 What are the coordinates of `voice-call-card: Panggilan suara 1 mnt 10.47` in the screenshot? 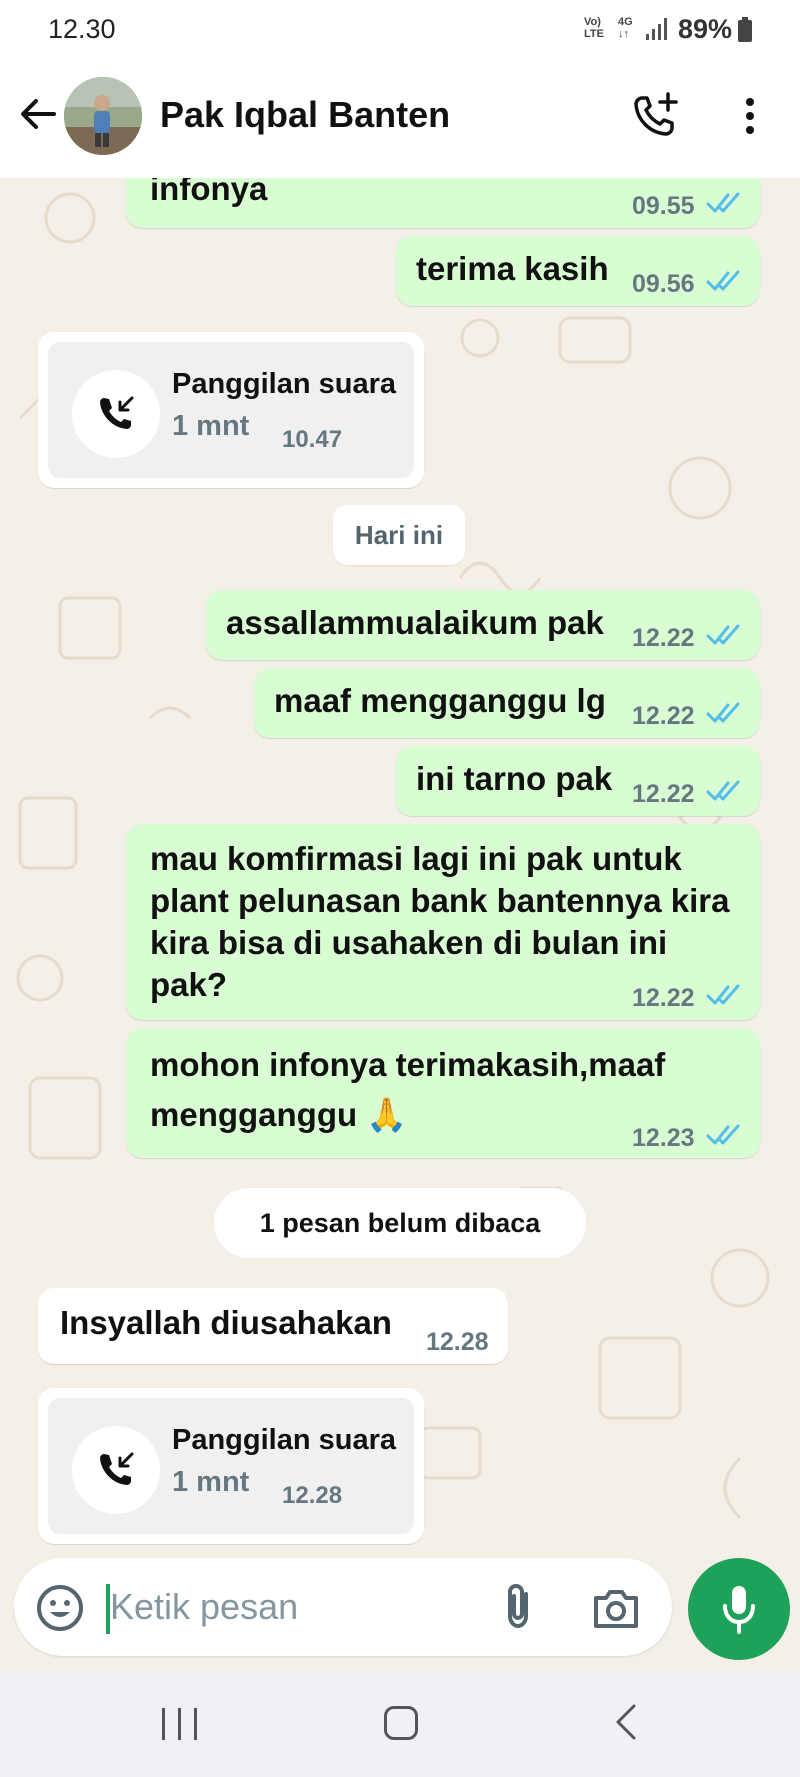 It's located at (231, 410).